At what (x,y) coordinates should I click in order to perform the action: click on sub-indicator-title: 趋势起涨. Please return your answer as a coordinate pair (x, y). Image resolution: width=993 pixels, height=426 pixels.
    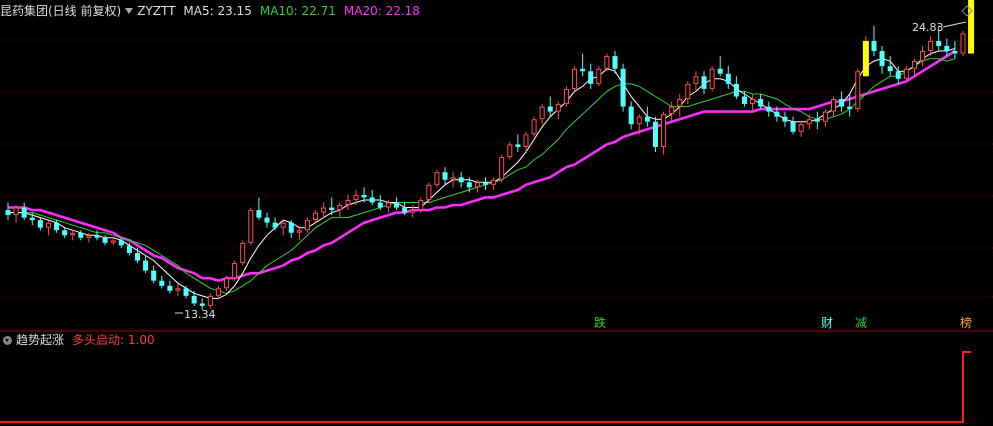
    Looking at the image, I should click on (40, 340).